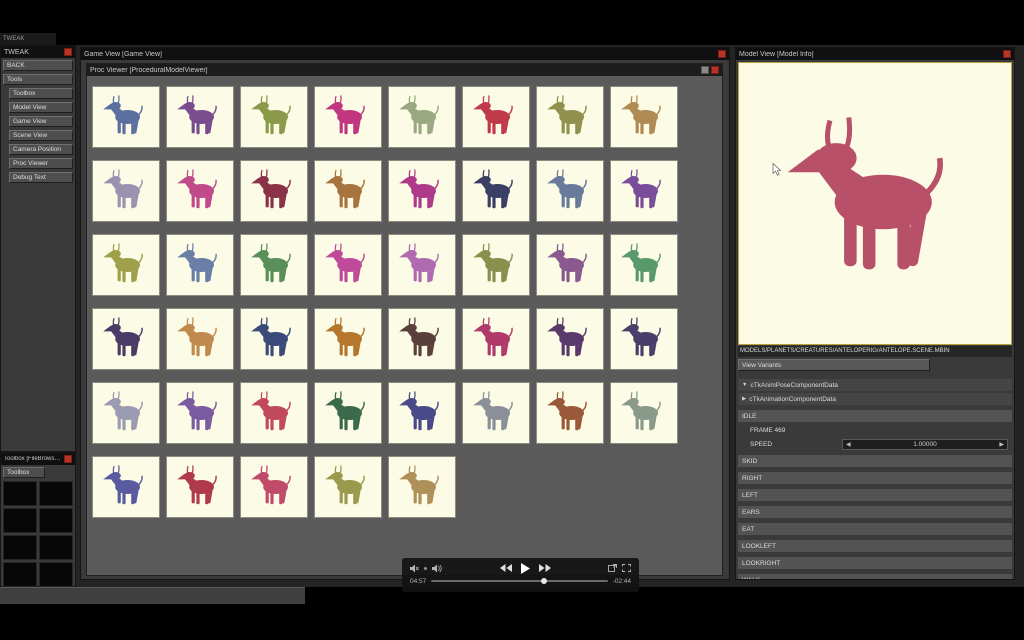 The width and height of the screenshot is (1024, 640). Describe the element at coordinates (875, 54) in the screenshot. I see `model-view-titlebar: Model View [Model Info]` at that location.